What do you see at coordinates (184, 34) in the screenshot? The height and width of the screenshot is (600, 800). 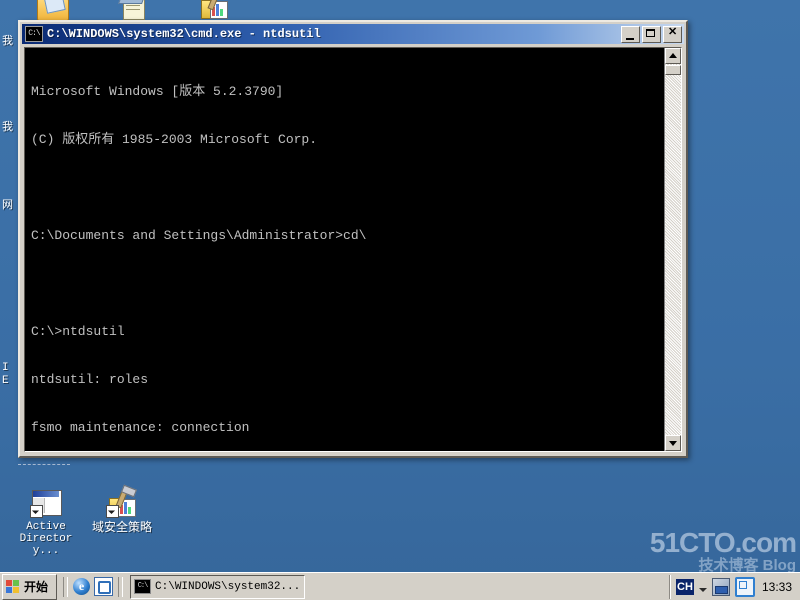 I see `window-title: C:\WINDOWS\system32\cmd.exe - ntdsutil` at bounding box center [184, 34].